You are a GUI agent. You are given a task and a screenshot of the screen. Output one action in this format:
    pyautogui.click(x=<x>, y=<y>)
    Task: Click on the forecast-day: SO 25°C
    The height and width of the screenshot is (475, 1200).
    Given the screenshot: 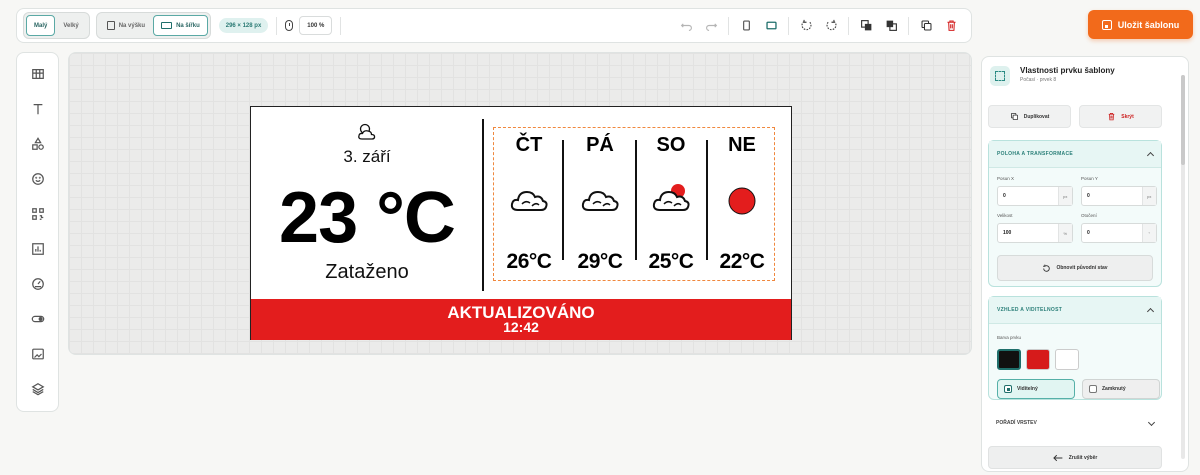 What is the action you would take?
    pyautogui.click(x=671, y=204)
    